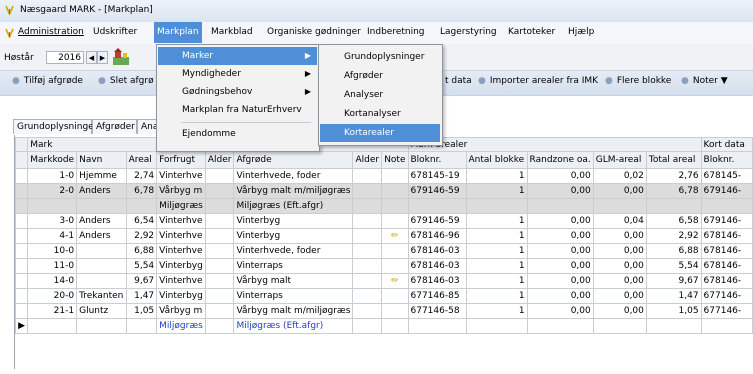 The width and height of the screenshot is (753, 374). What do you see at coordinates (52, 221) in the screenshot?
I see `cell-markkode: 3-0` at bounding box center [52, 221].